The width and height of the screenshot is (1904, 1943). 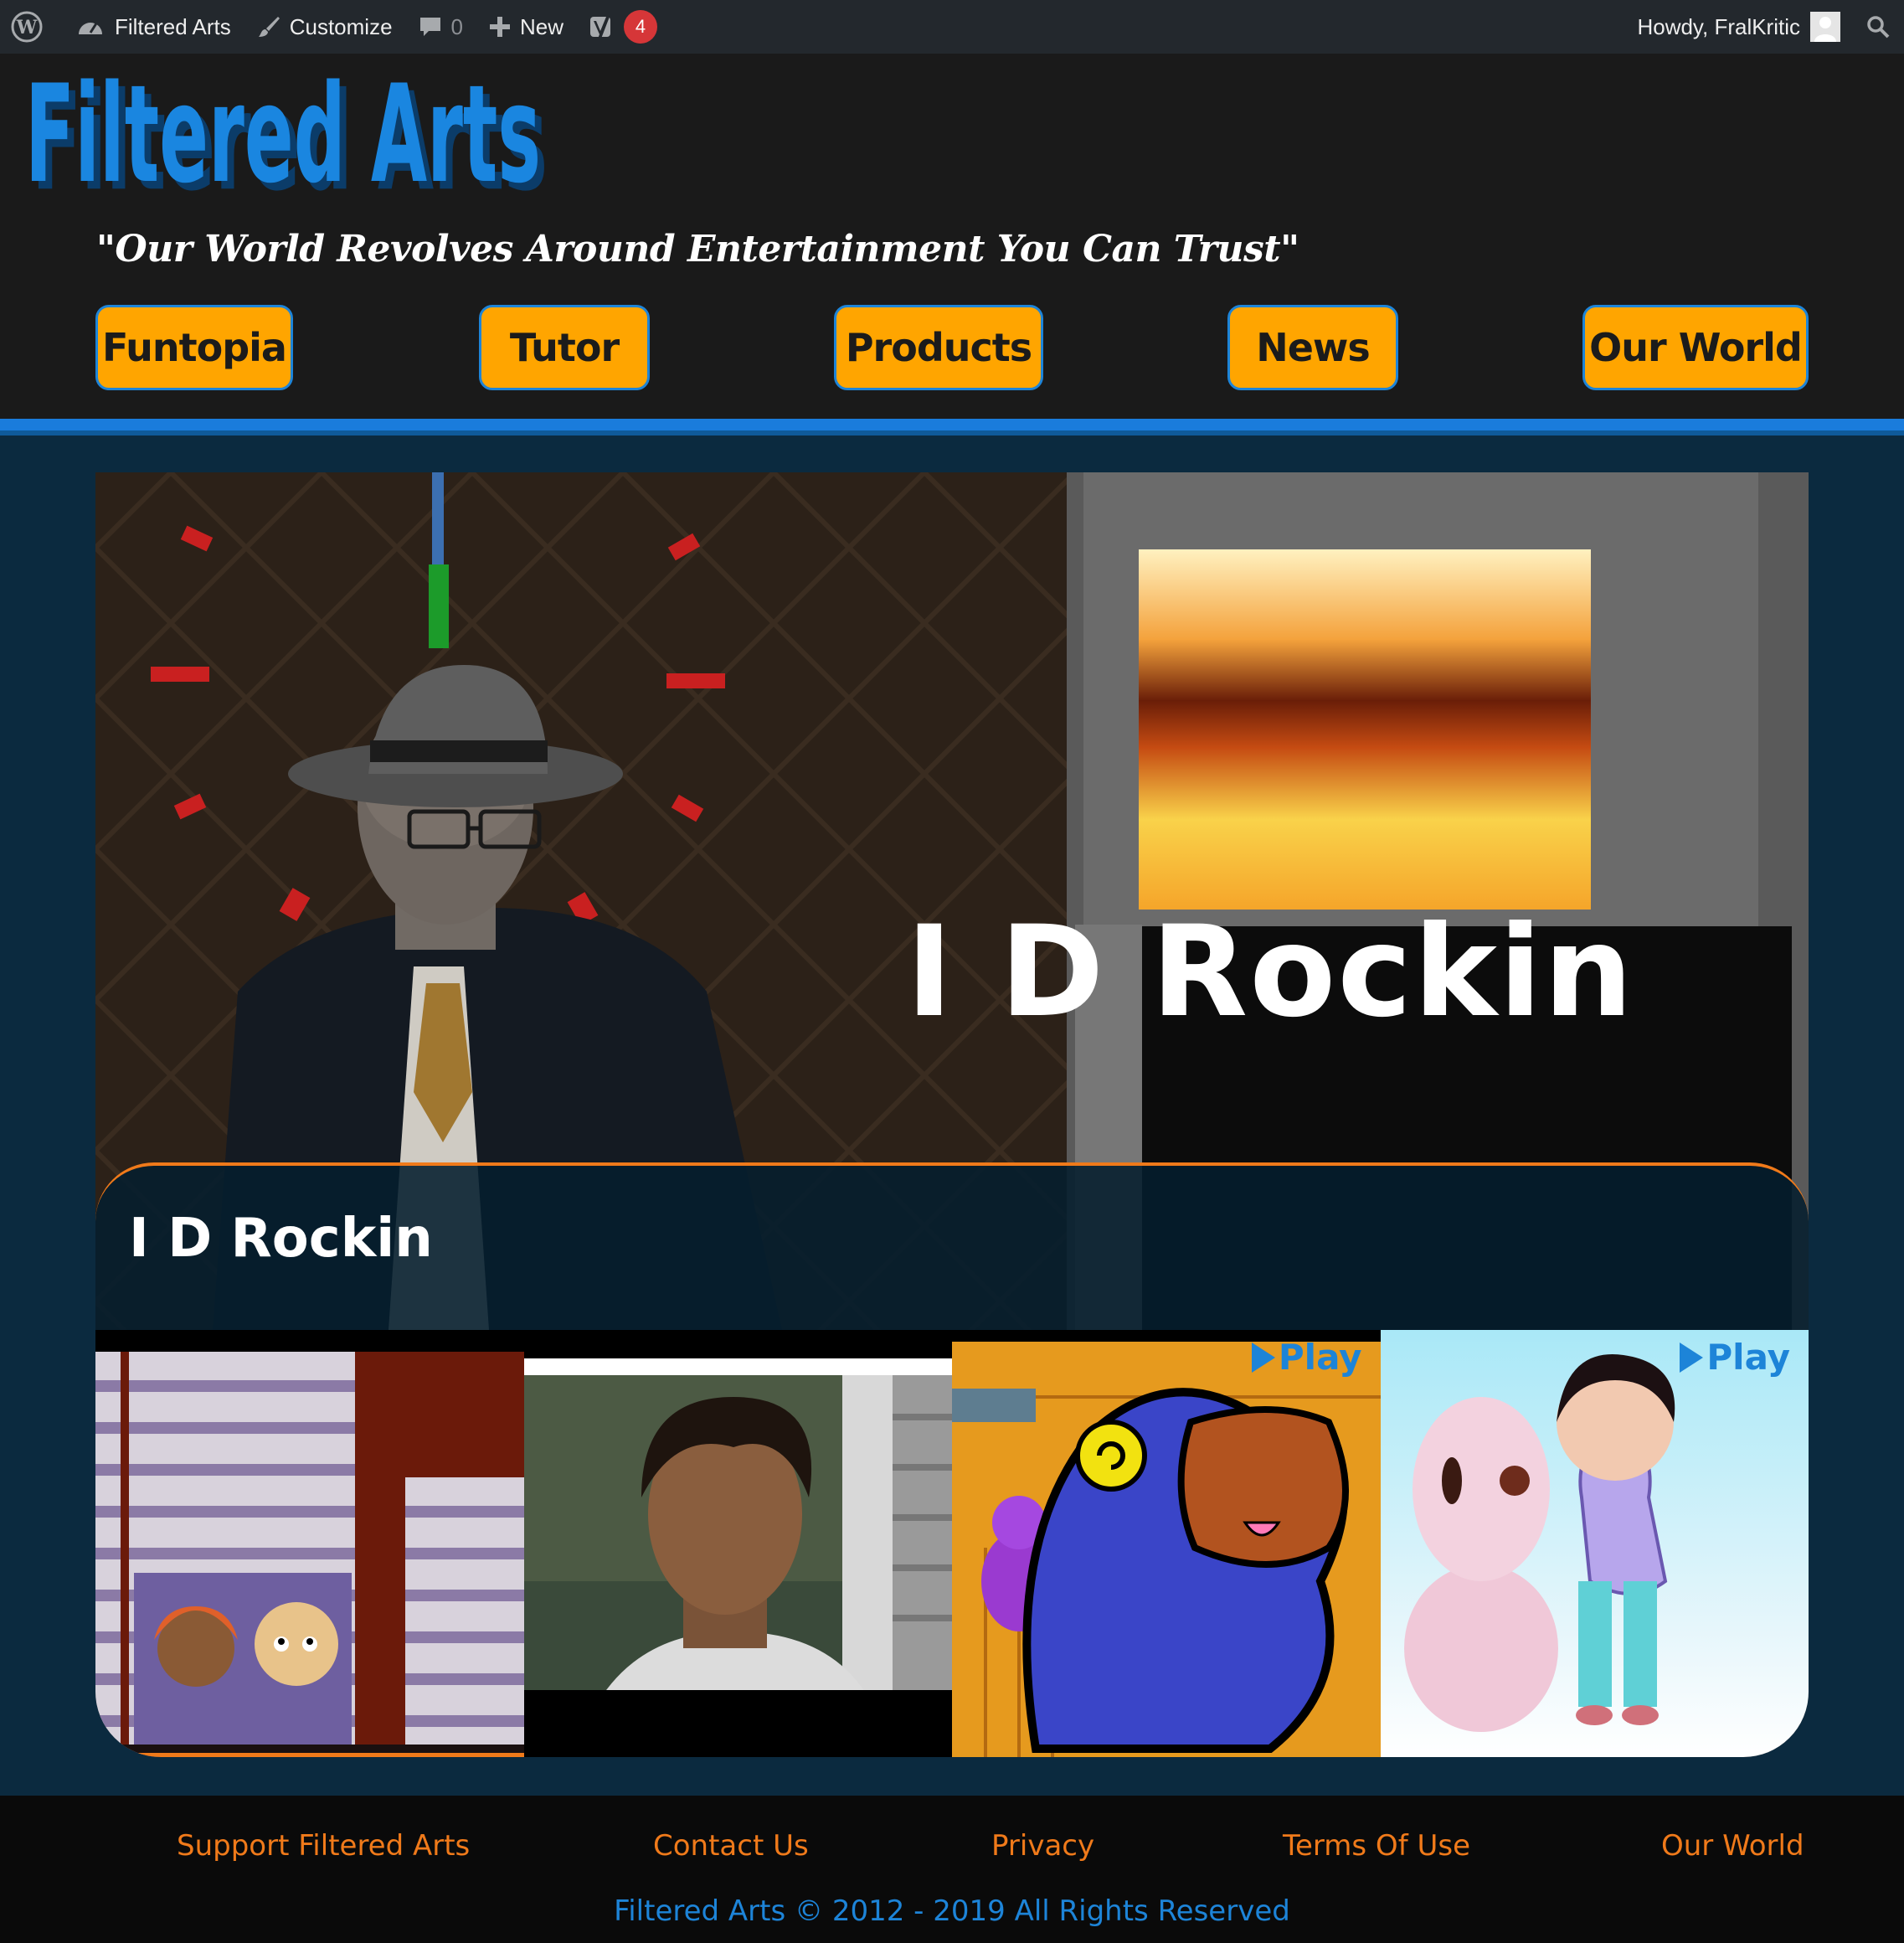 I want to click on customize-label: Customize, so click(x=341, y=26).